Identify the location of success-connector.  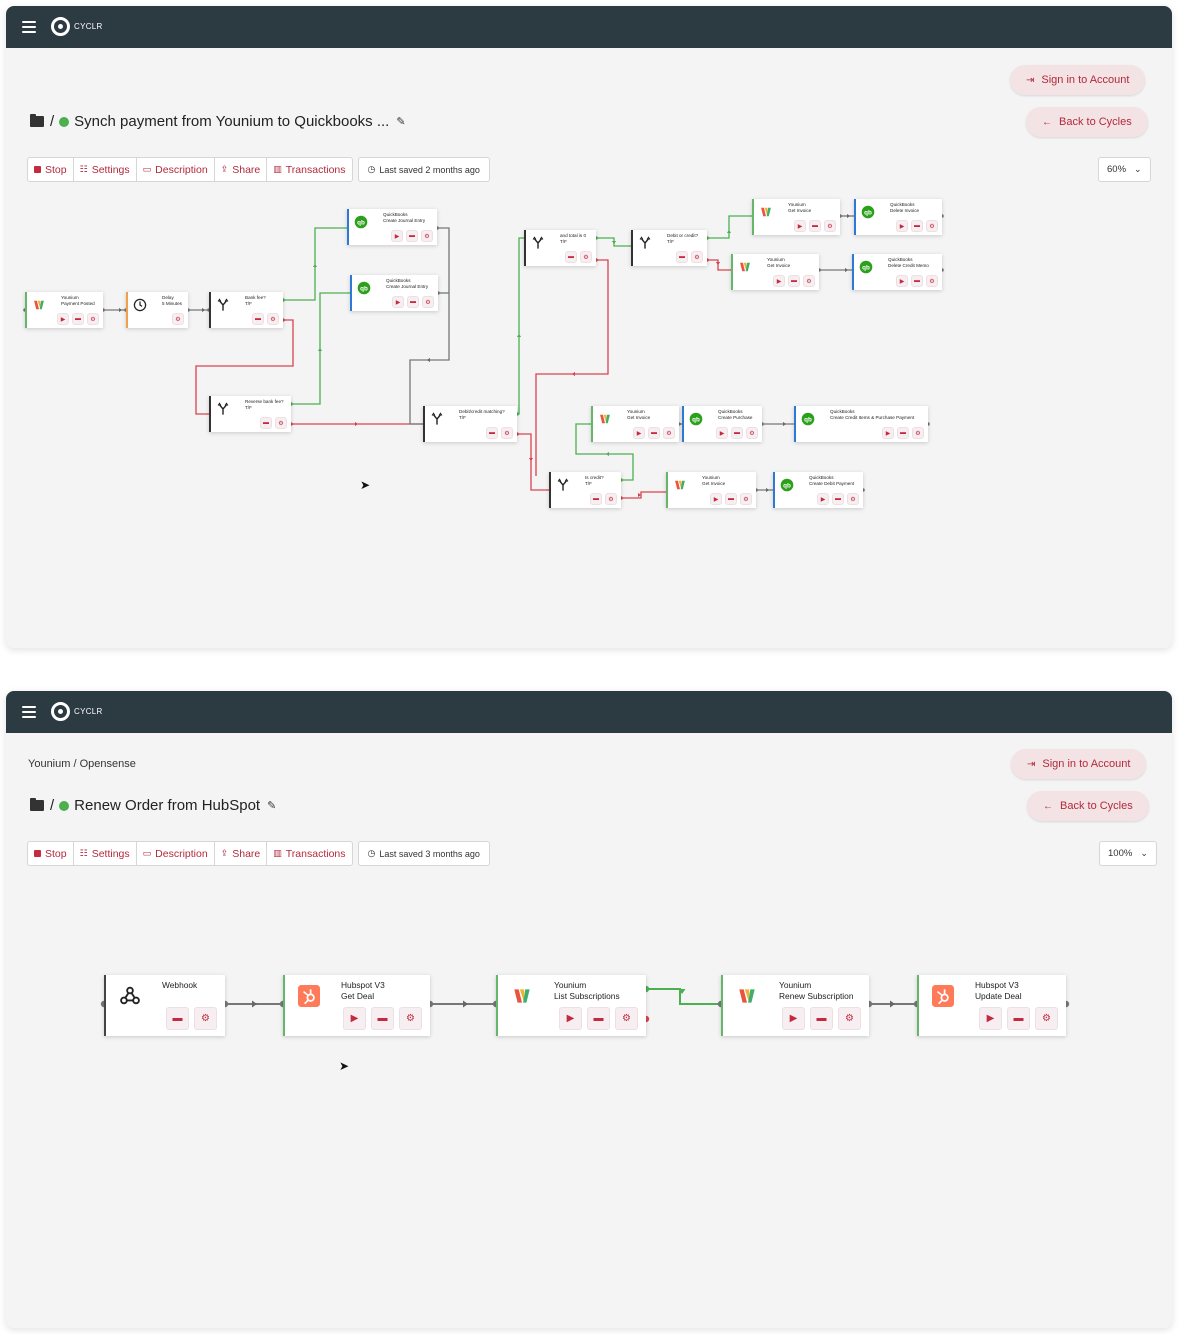
(520, 326).